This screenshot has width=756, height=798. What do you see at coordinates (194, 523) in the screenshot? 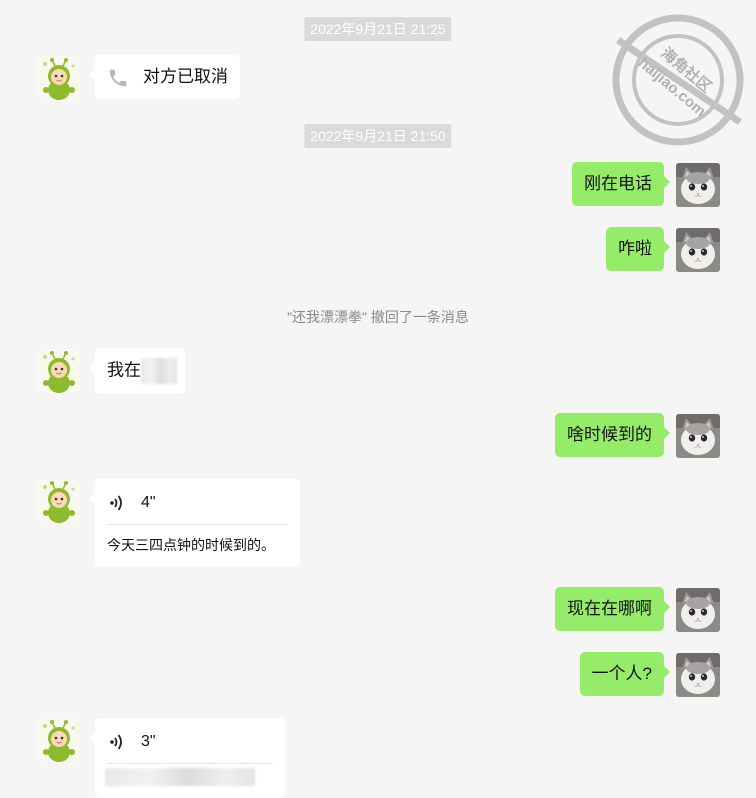
I see `voice-message: 4" 今天三四点钟的时候到的。` at bounding box center [194, 523].